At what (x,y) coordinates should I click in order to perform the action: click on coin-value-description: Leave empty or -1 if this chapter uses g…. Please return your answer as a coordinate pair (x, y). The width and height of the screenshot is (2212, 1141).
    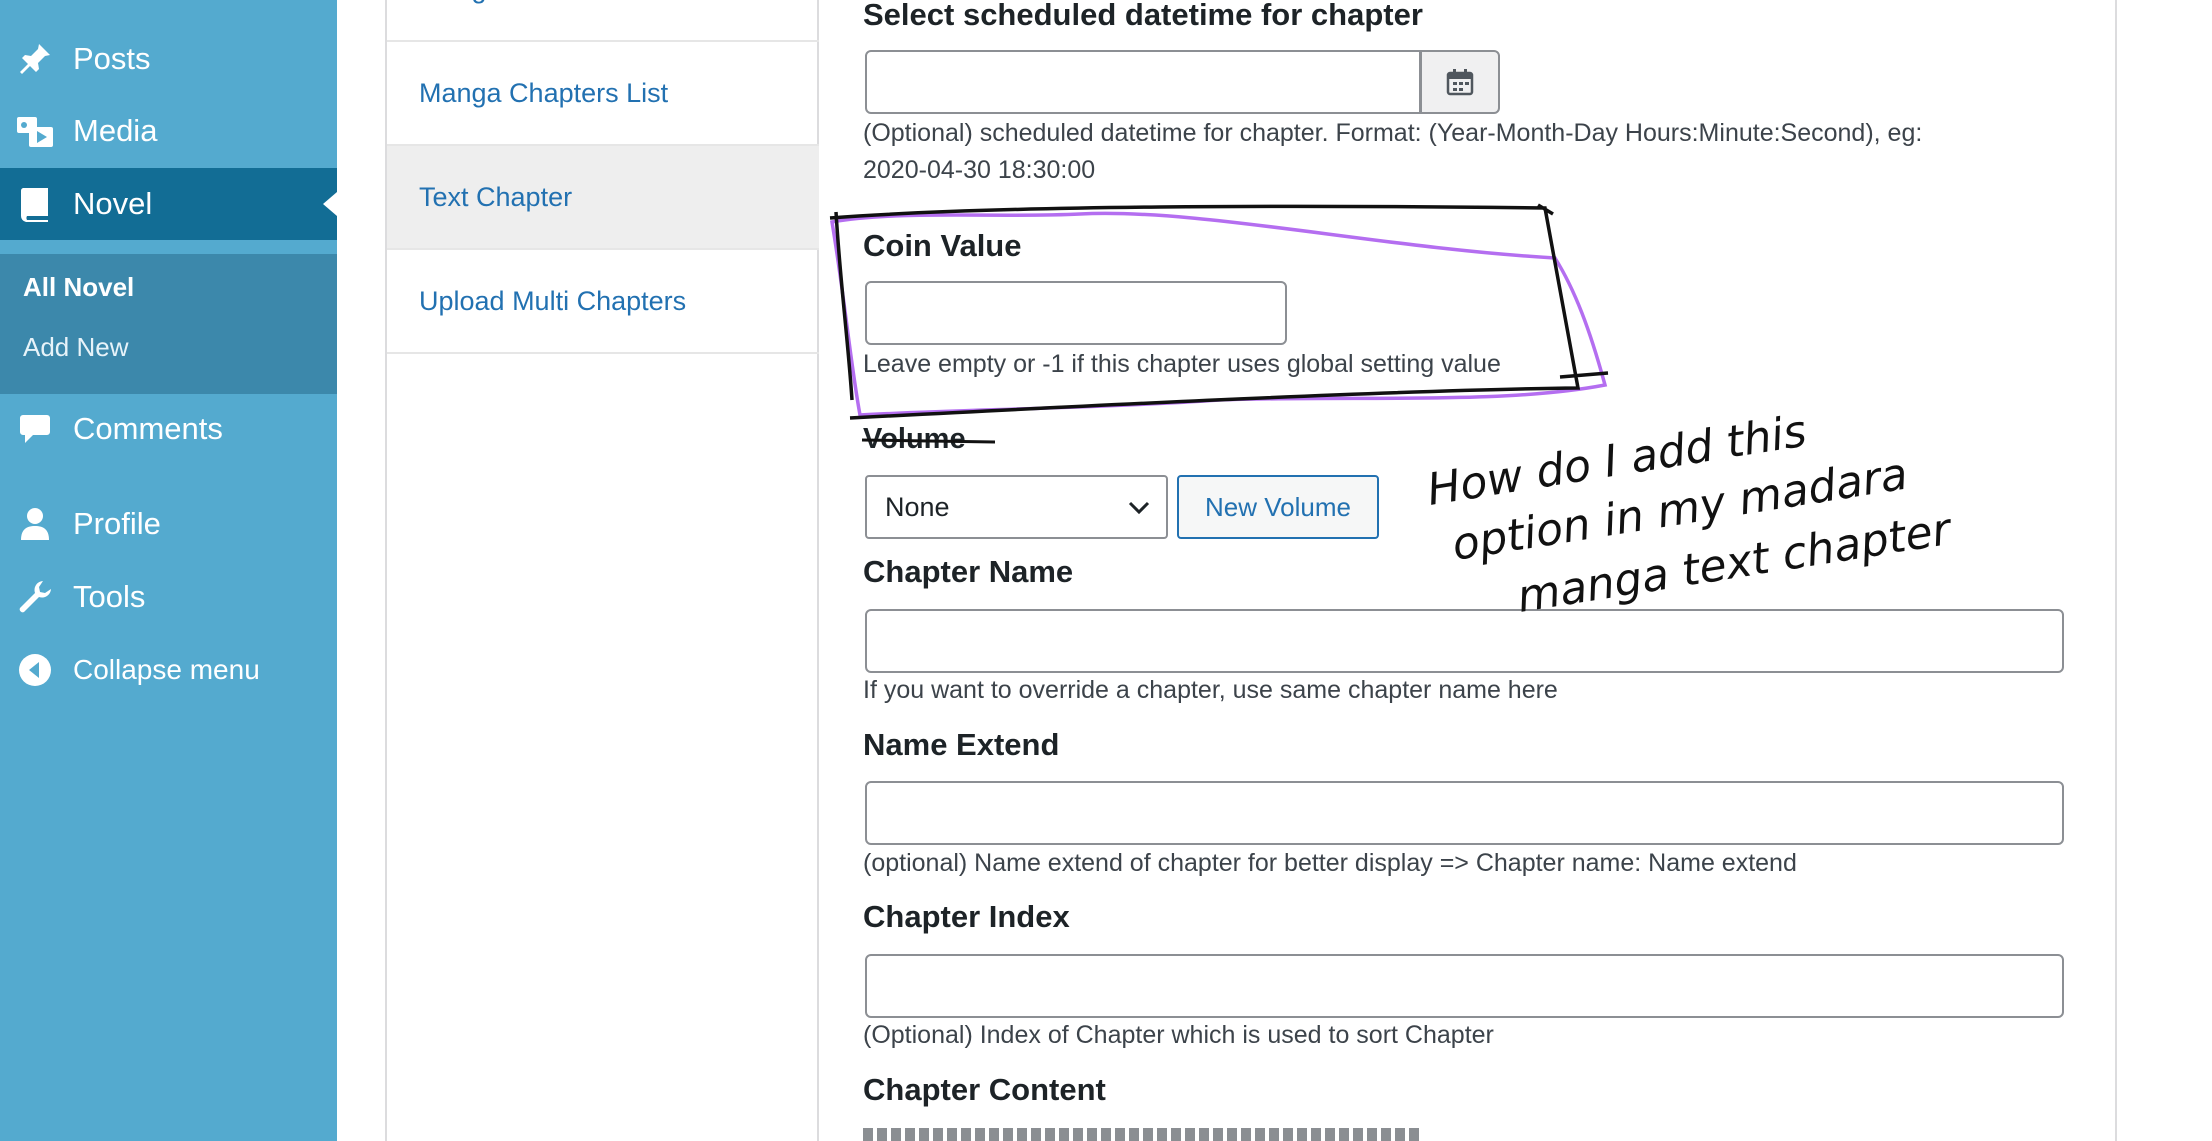
    Looking at the image, I should click on (1182, 364).